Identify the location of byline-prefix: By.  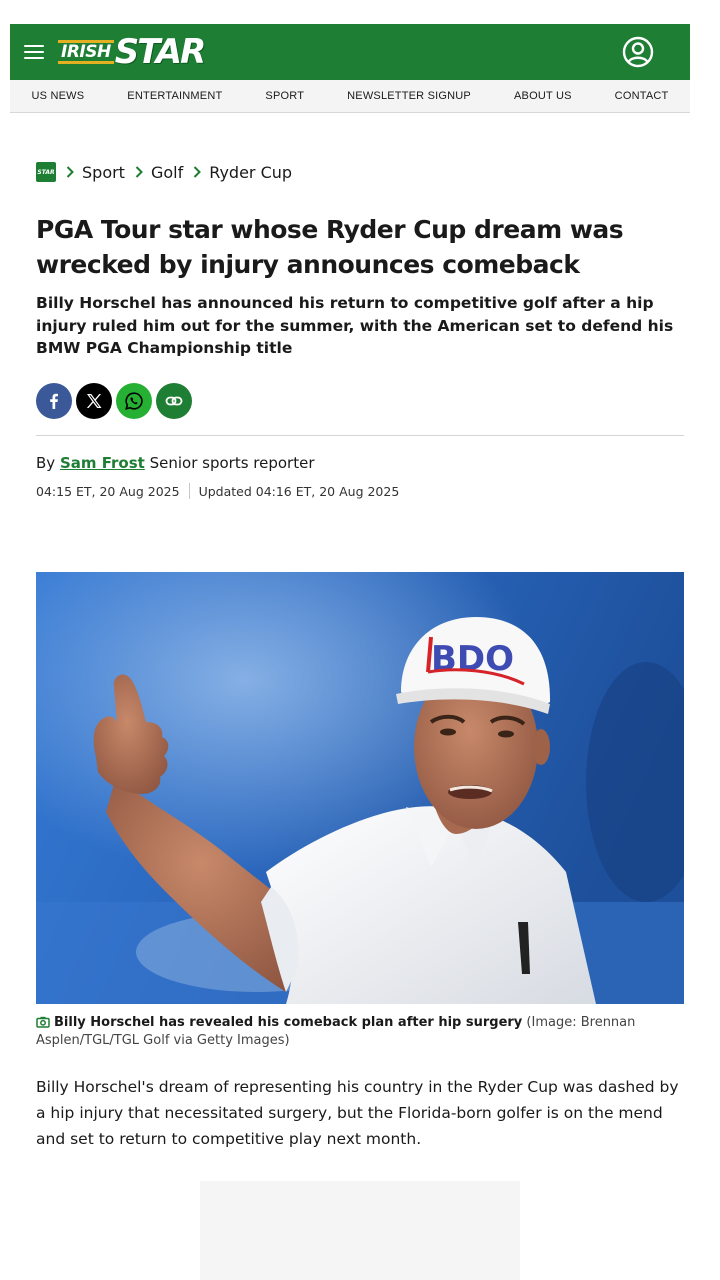
(46, 463).